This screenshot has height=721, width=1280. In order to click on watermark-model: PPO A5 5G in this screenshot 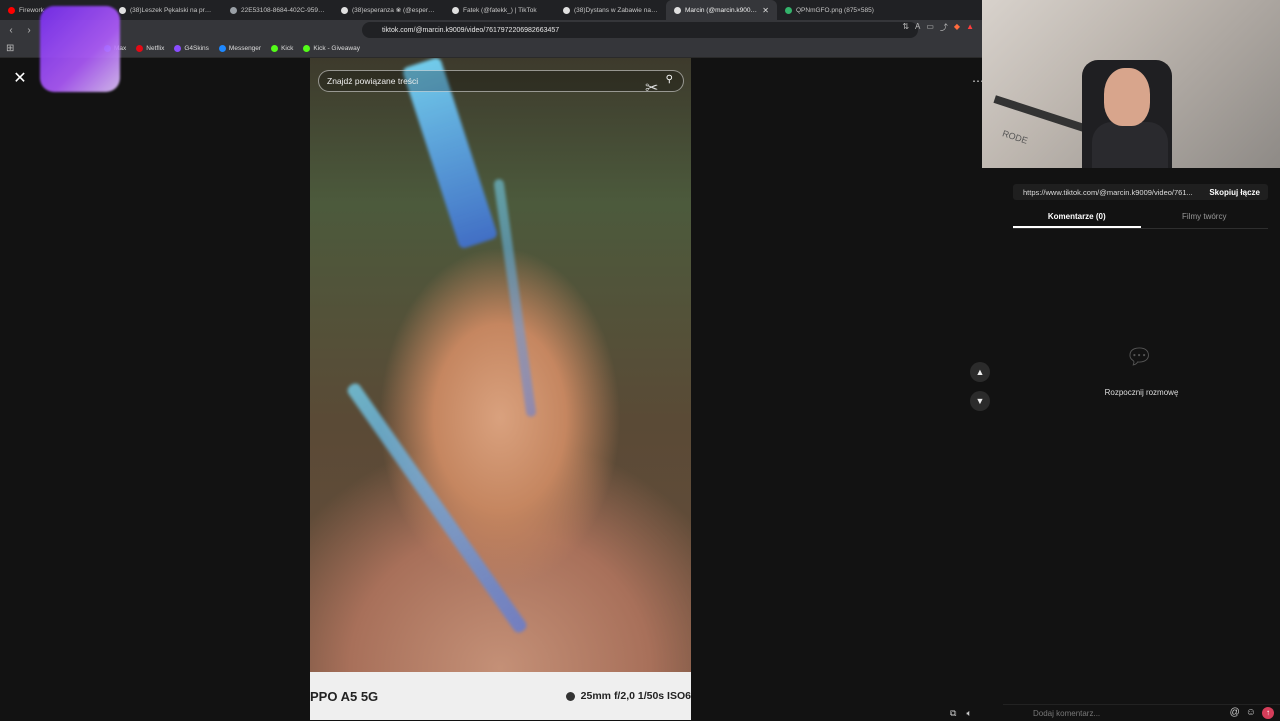, I will do `click(344, 696)`.